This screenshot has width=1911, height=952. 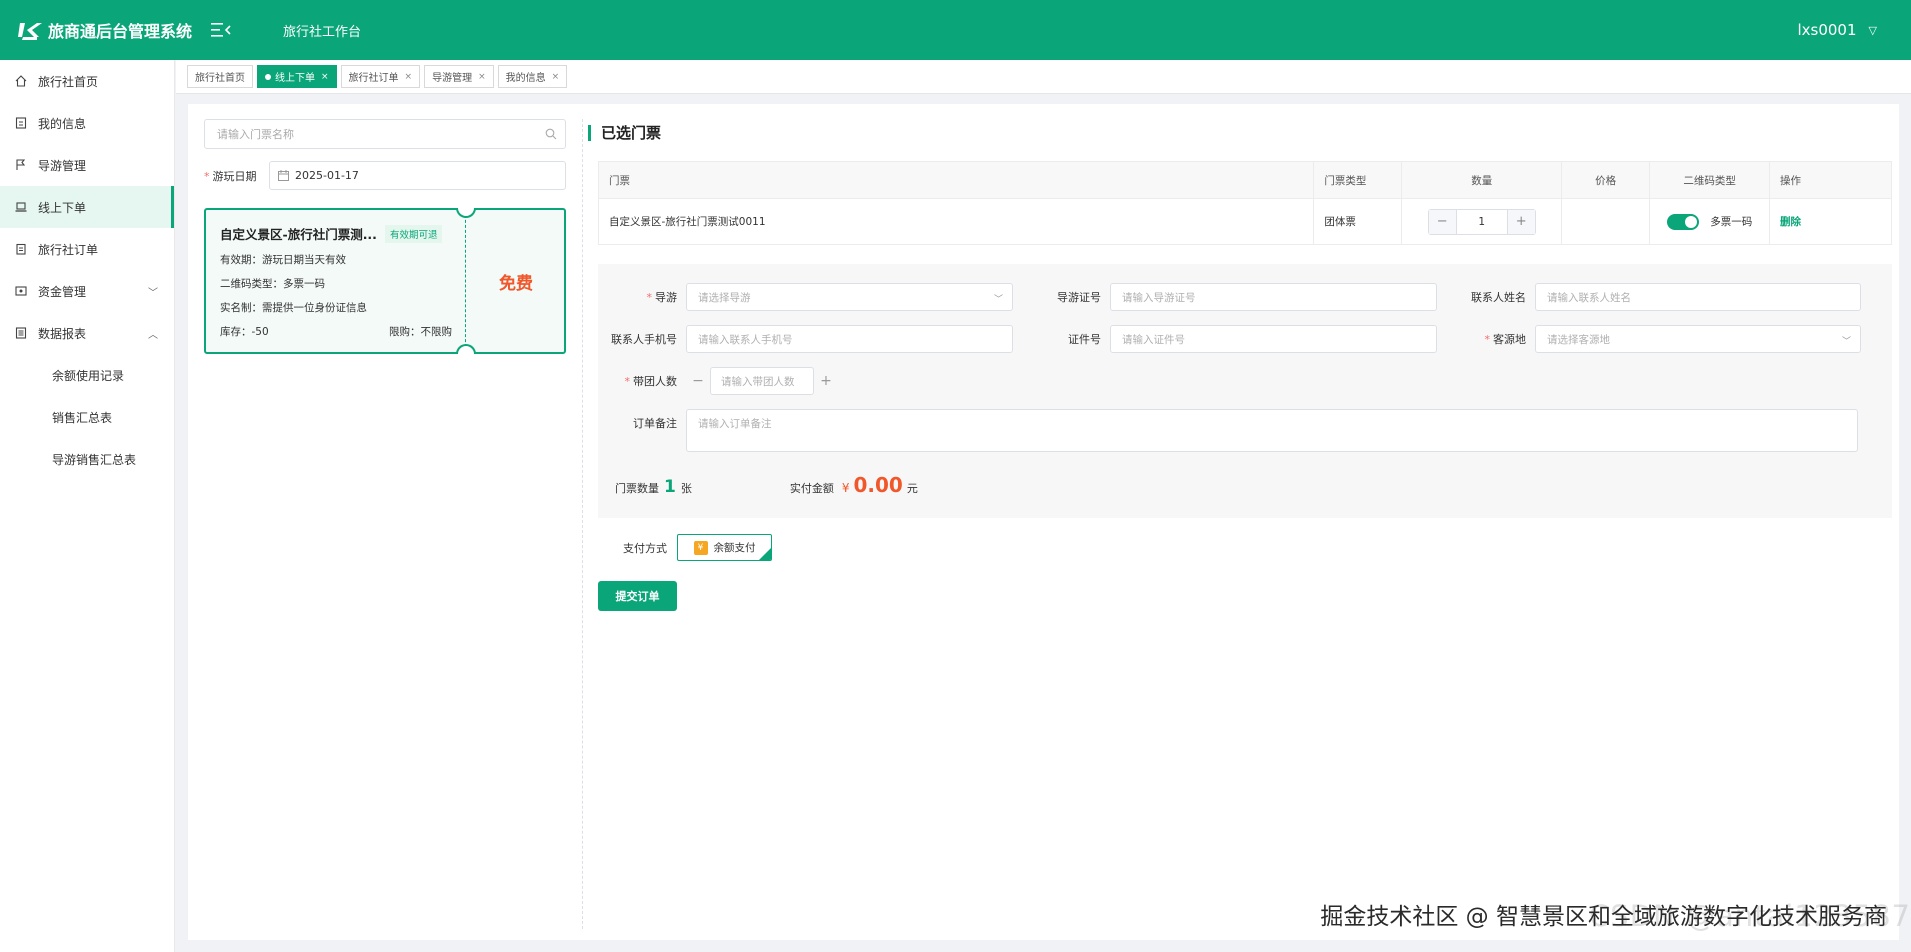 I want to click on remark-textarea: 请输入订单备注, so click(x=1272, y=430).